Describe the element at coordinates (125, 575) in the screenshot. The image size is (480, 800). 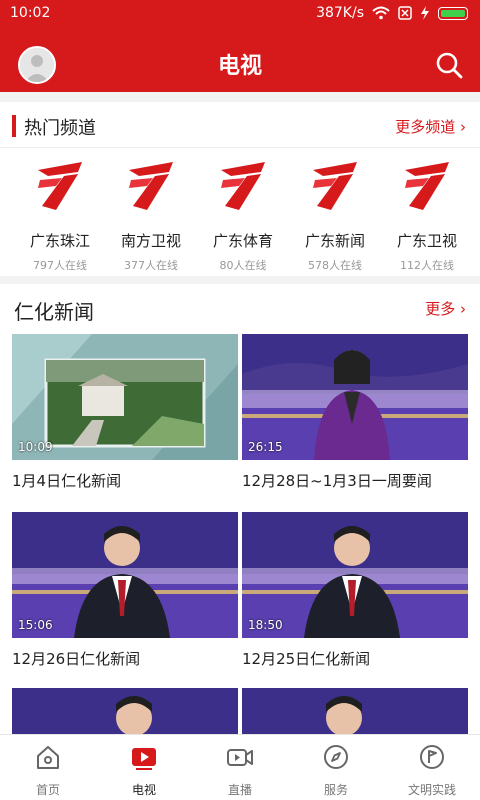
I see `video-thumbnail: 15:06` at that location.